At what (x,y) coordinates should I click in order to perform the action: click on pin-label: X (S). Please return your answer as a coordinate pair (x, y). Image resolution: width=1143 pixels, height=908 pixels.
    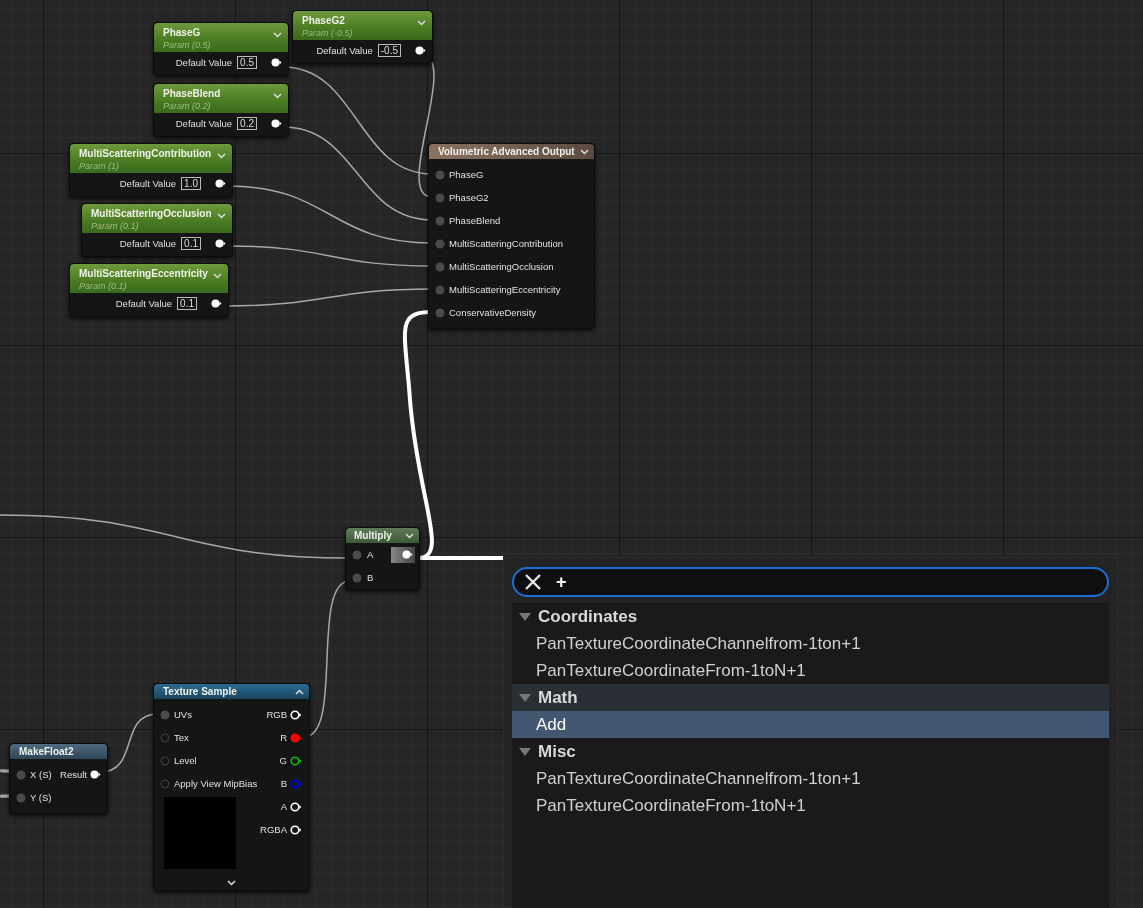
    Looking at the image, I should click on (41, 774).